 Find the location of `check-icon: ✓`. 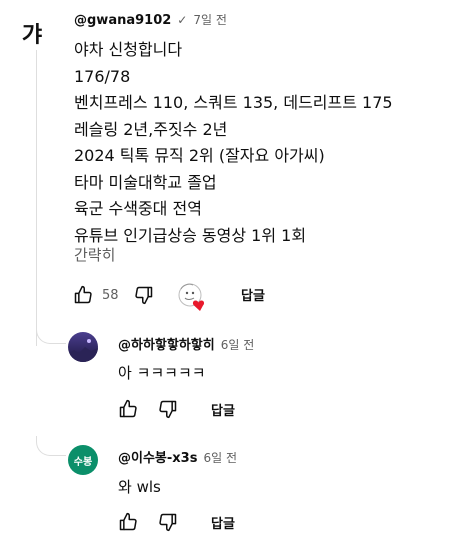

check-icon: ✓ is located at coordinates (182, 20).